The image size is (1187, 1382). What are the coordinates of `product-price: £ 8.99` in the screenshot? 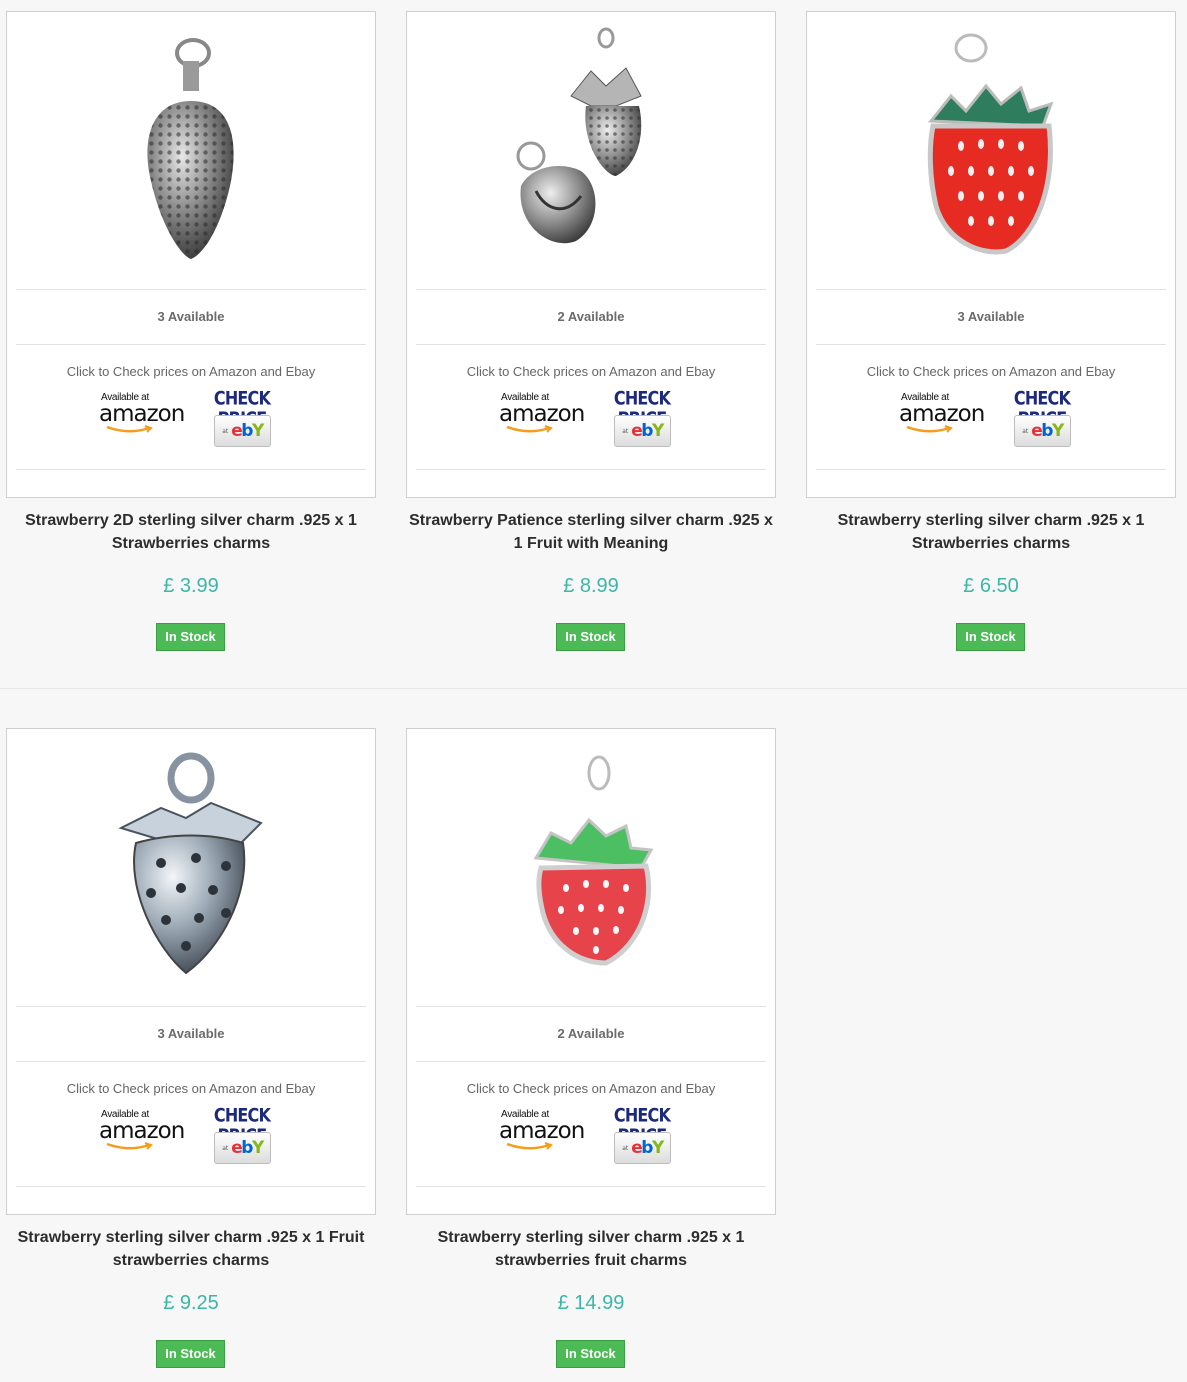 It's located at (591, 586).